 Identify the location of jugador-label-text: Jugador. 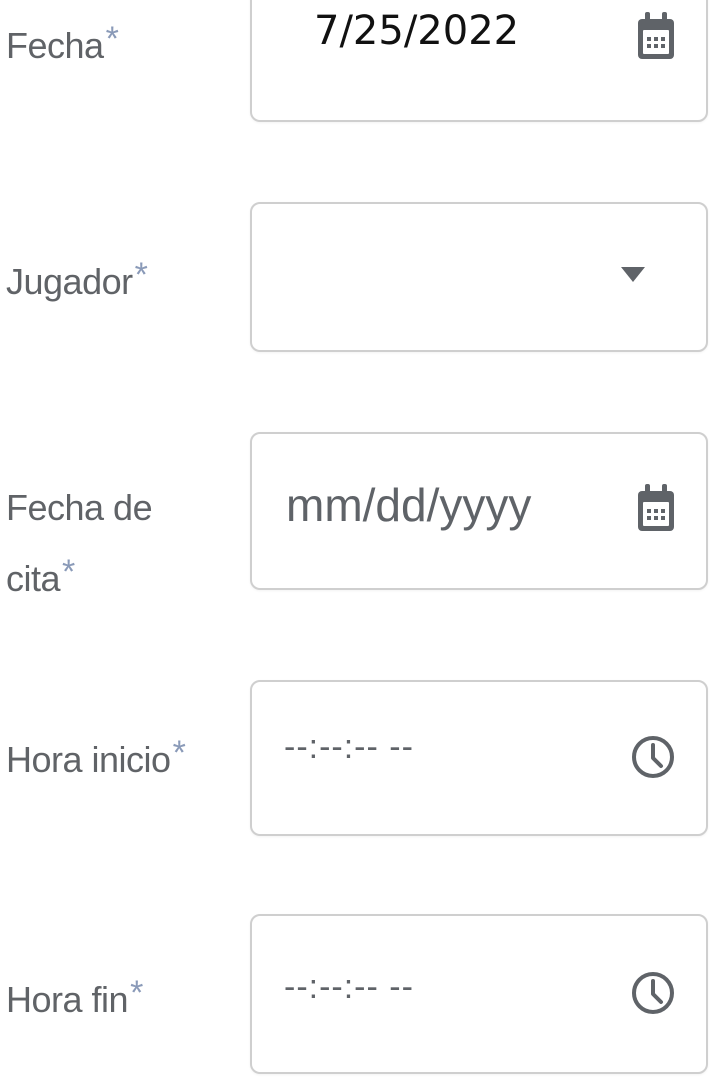
(69, 281).